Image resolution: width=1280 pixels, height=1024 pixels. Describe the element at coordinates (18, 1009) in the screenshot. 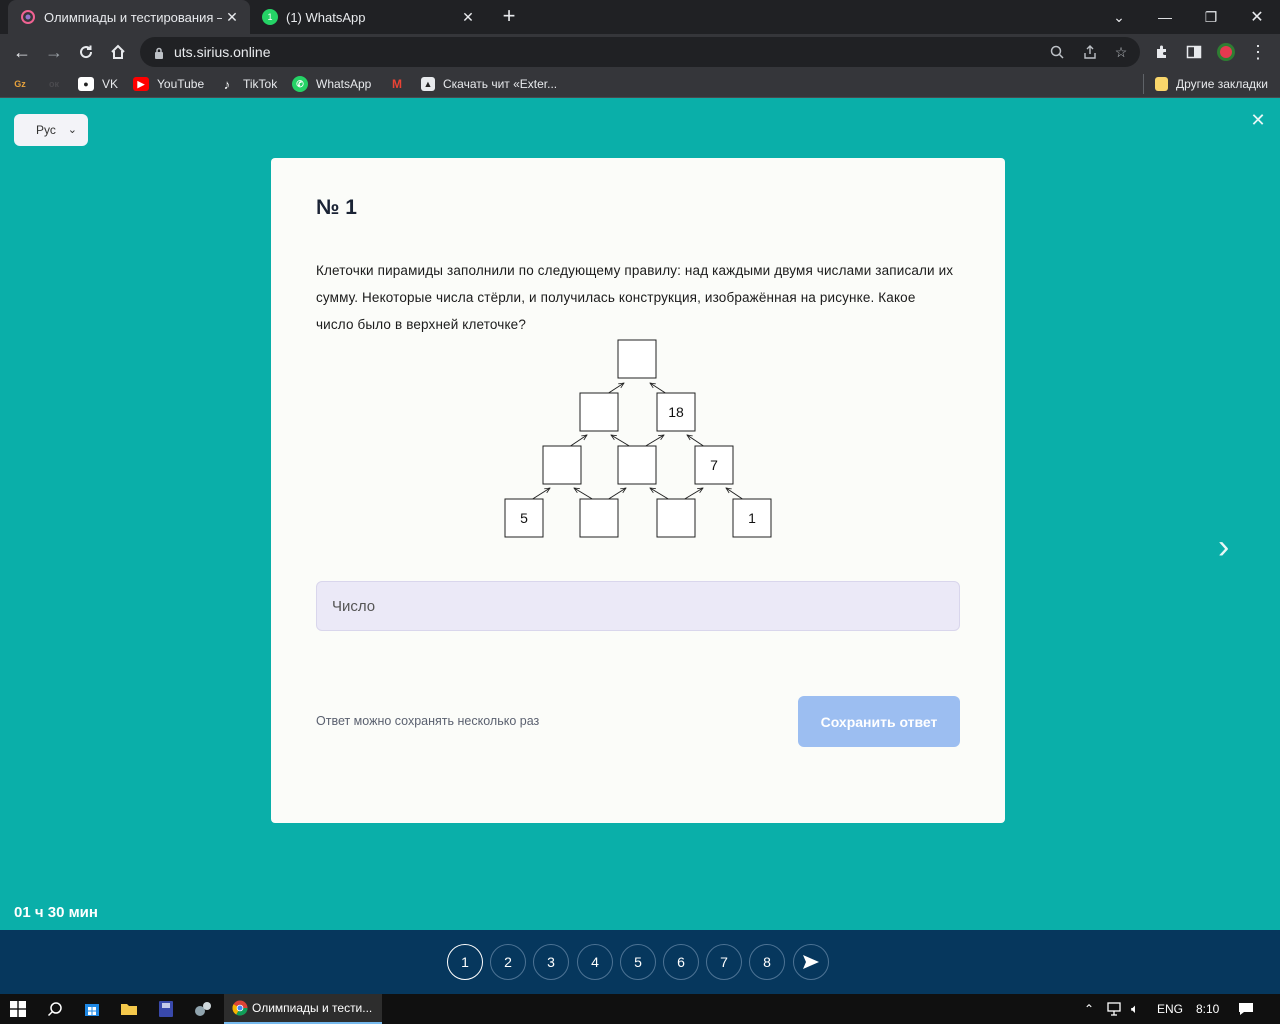

I see `windows-start-icon` at that location.